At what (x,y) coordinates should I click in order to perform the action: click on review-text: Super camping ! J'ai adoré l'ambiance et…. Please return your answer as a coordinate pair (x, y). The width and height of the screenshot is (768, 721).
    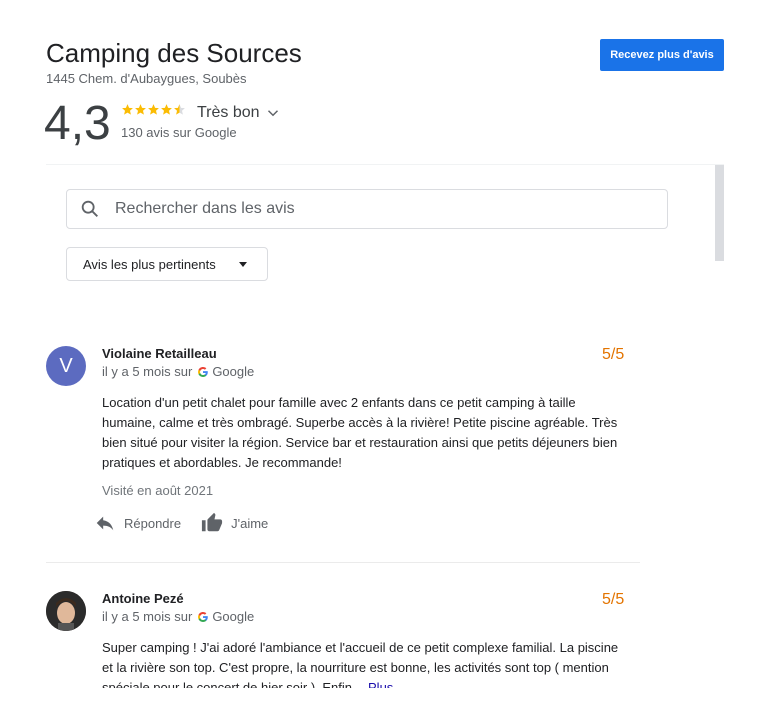
    Looking at the image, I should click on (360, 664).